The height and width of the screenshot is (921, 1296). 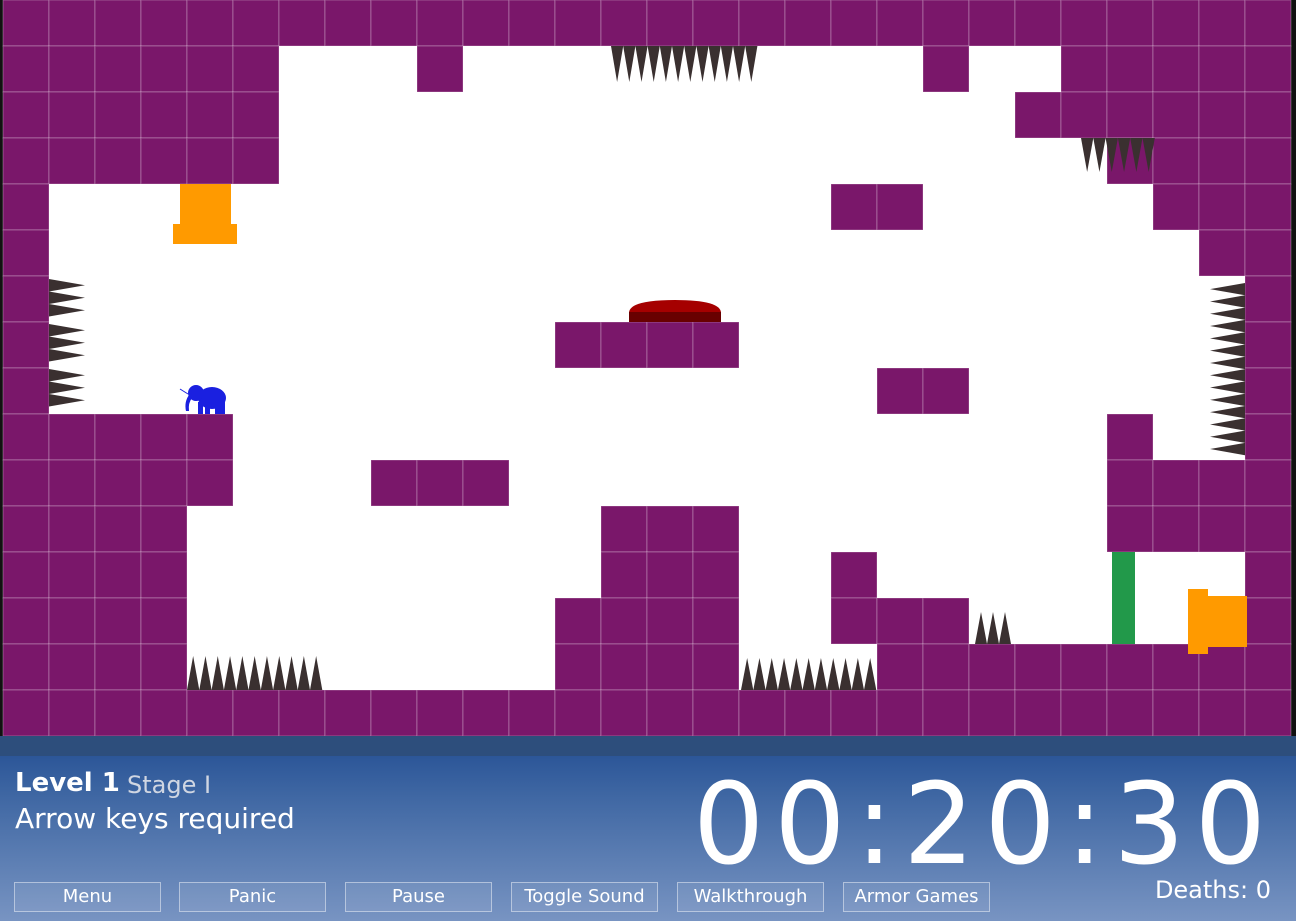 I want to click on death-counter: Deaths: 0, so click(x=1212, y=890).